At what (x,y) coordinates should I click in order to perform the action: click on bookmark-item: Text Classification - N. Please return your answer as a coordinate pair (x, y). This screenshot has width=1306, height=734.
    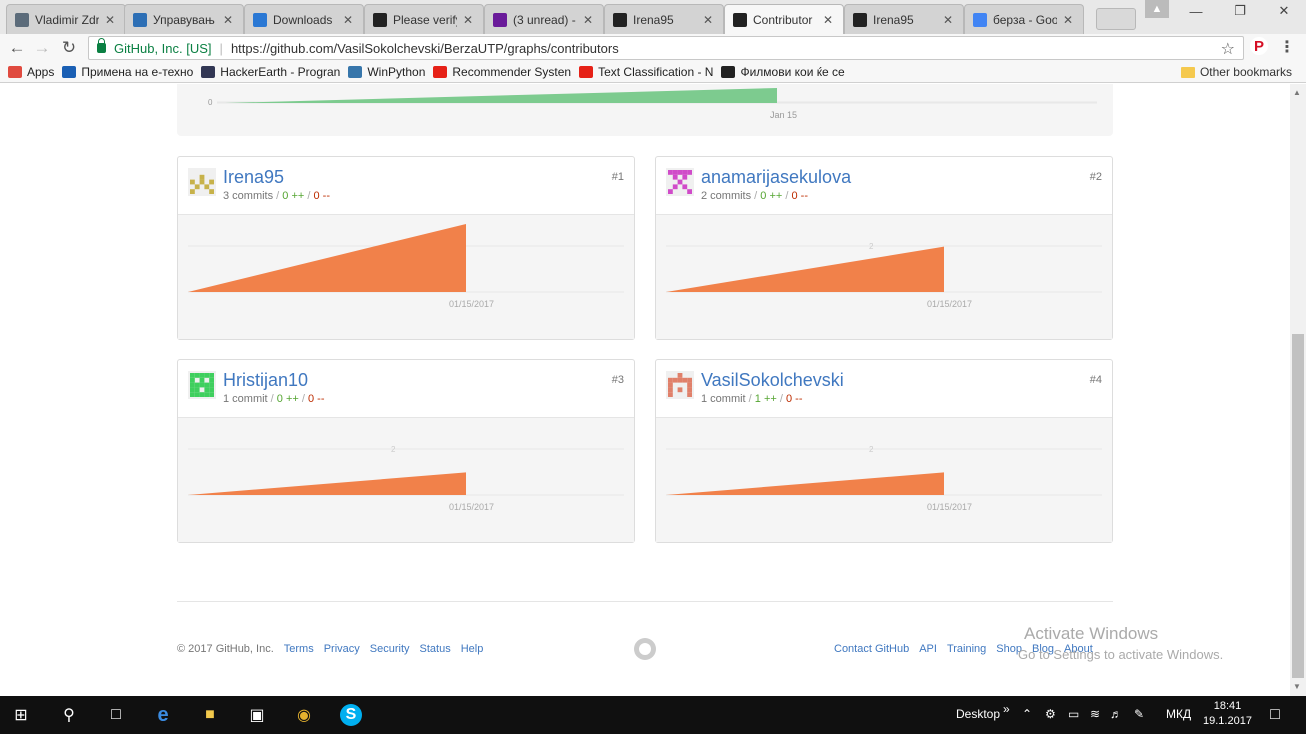
    Looking at the image, I should click on (646, 72).